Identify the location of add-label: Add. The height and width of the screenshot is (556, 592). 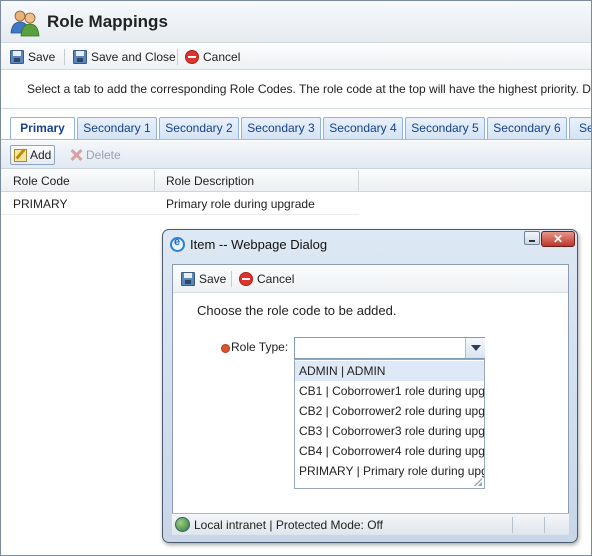
(41, 155).